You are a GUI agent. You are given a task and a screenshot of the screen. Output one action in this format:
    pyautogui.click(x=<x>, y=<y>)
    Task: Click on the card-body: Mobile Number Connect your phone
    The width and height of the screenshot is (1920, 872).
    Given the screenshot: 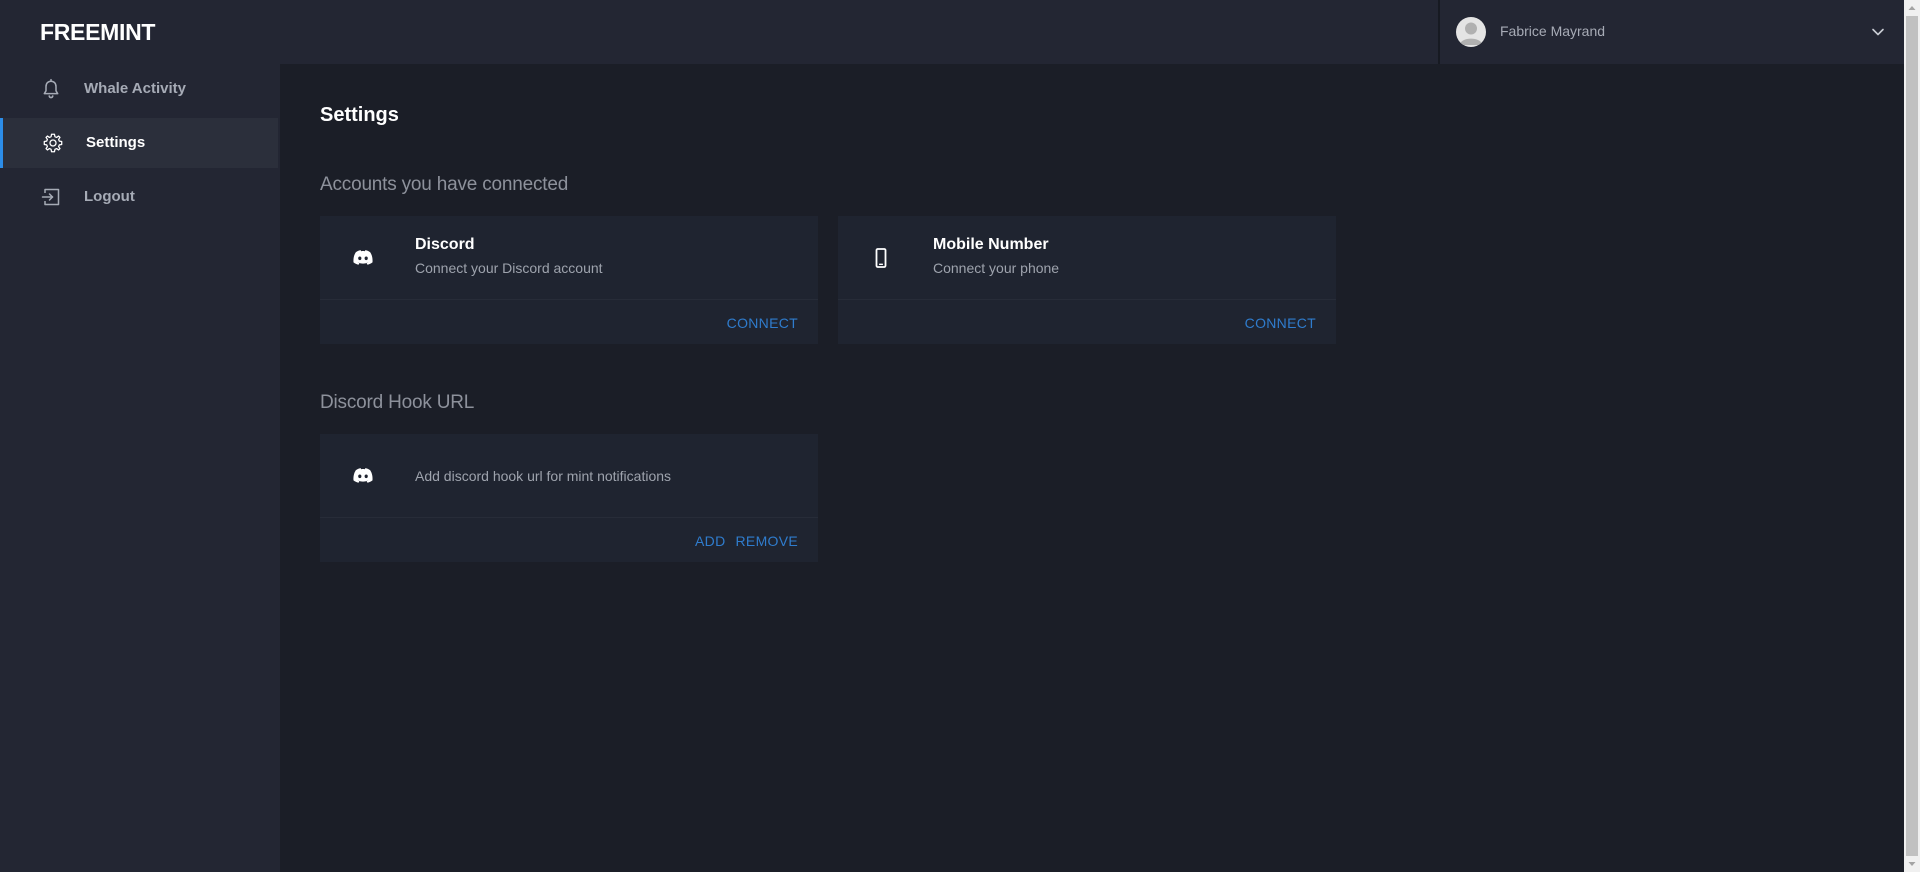 What is the action you would take?
    pyautogui.click(x=1087, y=258)
    